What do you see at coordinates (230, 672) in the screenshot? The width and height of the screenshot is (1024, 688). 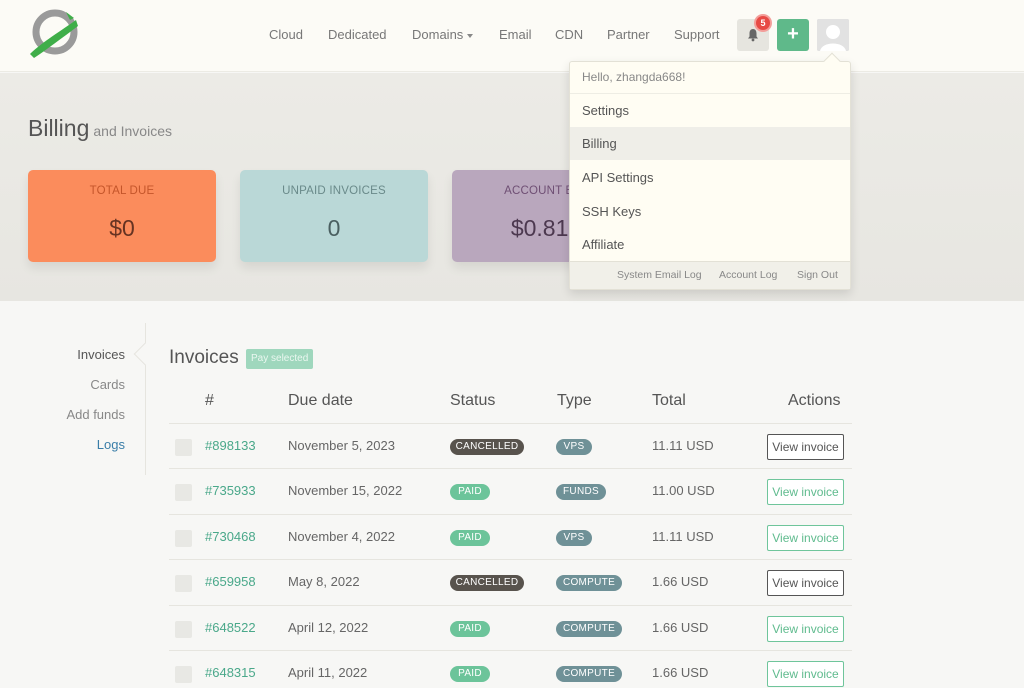 I see `invoice-id-link: #648315` at bounding box center [230, 672].